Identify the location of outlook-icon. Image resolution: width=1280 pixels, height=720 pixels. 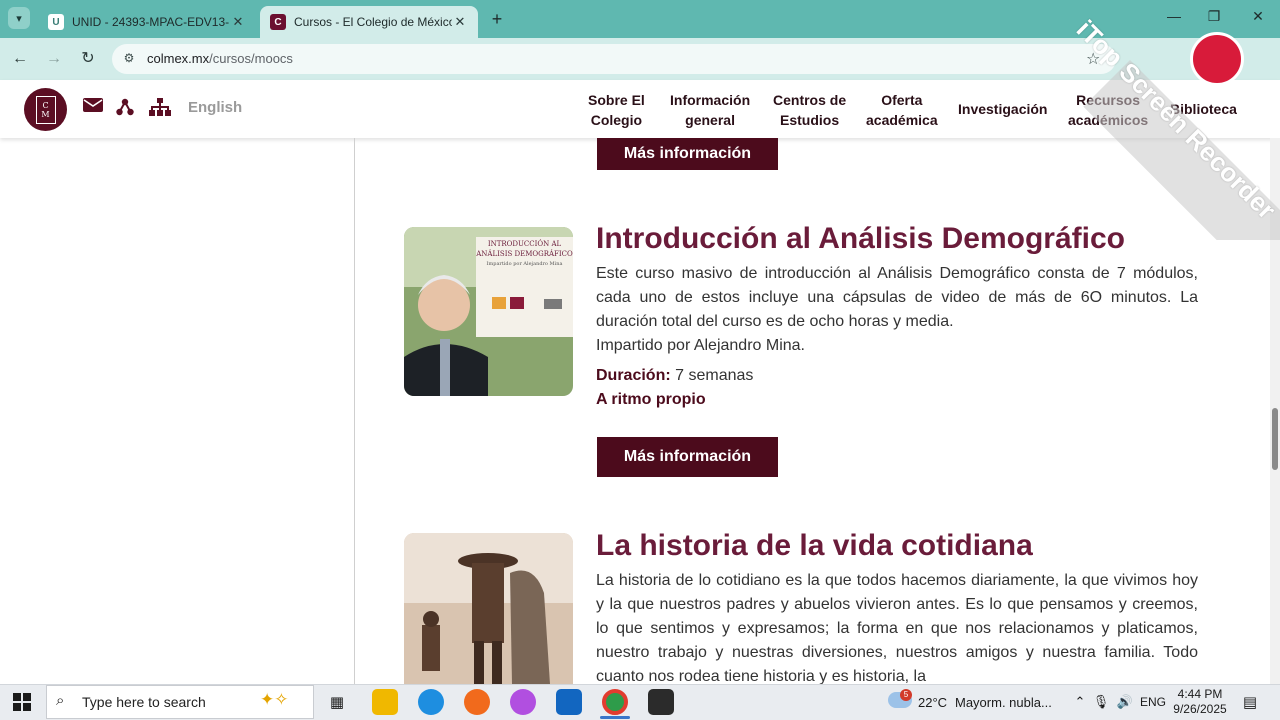
(569, 702).